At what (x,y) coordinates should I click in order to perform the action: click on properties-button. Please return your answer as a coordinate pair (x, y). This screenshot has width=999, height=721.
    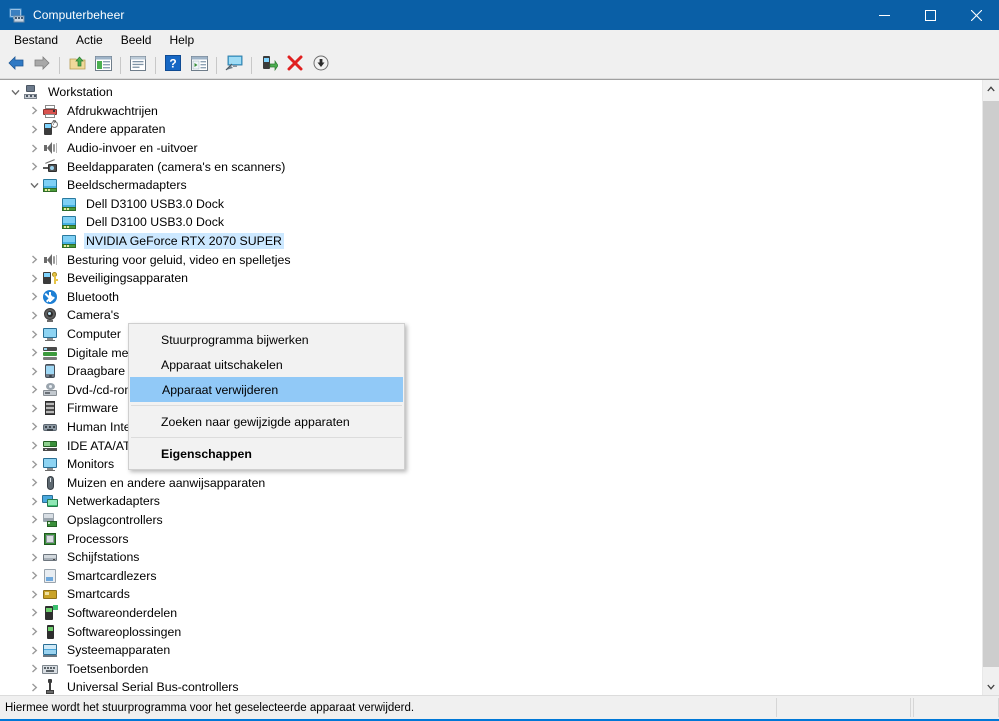
    Looking at the image, I should click on (138, 65).